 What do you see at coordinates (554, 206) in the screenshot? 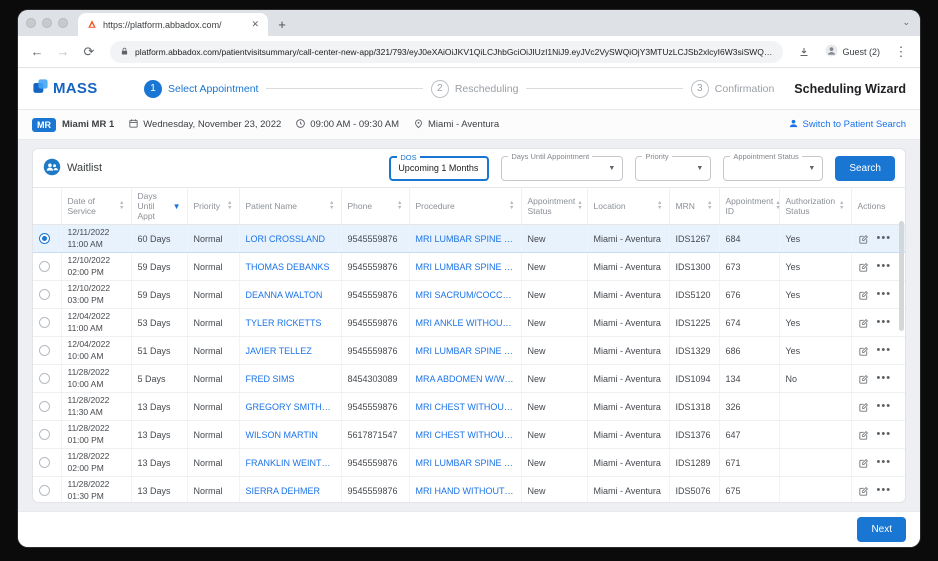
I see `col-appointment-status: Appointment Status ▲ ▼` at bounding box center [554, 206].